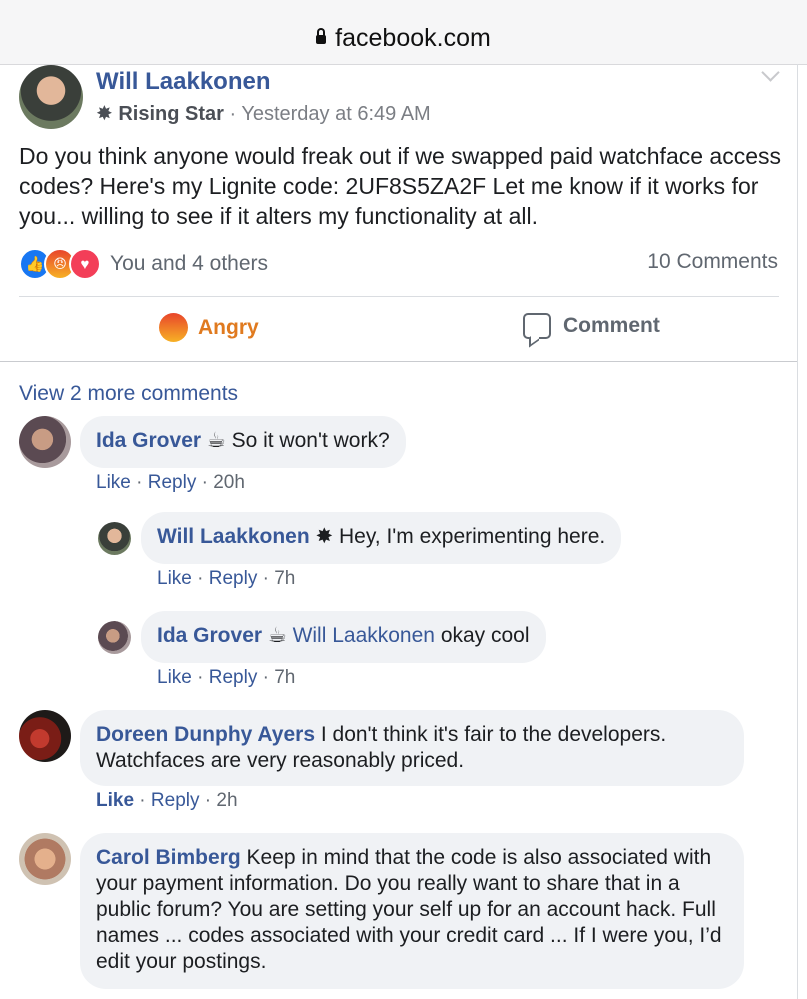 The width and height of the screenshot is (807, 999). What do you see at coordinates (183, 82) in the screenshot?
I see `post-author: Will Laakkonen` at bounding box center [183, 82].